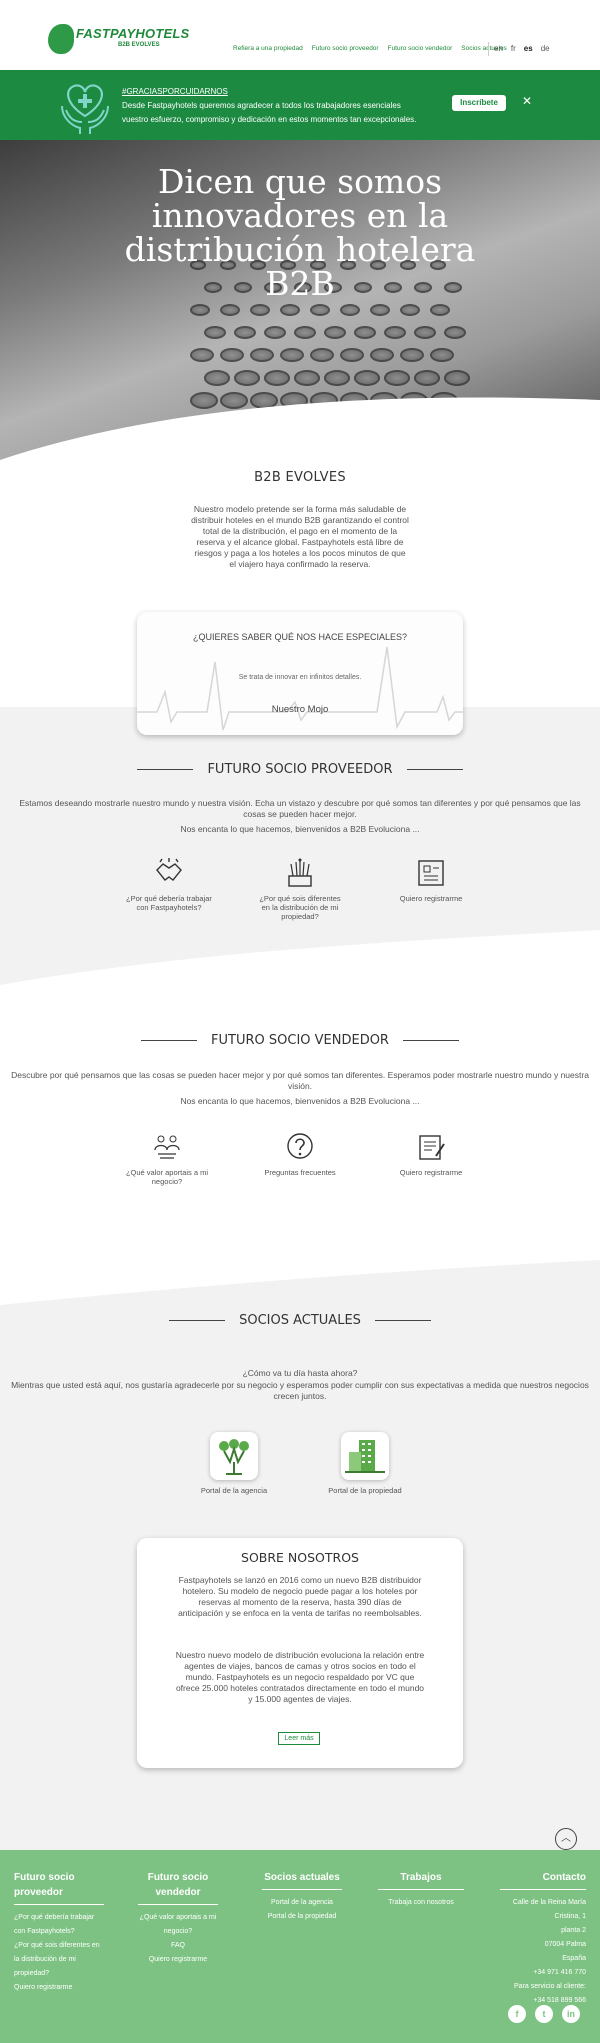 The height and width of the screenshot is (2043, 600). I want to click on question-icon, so click(300, 1146).